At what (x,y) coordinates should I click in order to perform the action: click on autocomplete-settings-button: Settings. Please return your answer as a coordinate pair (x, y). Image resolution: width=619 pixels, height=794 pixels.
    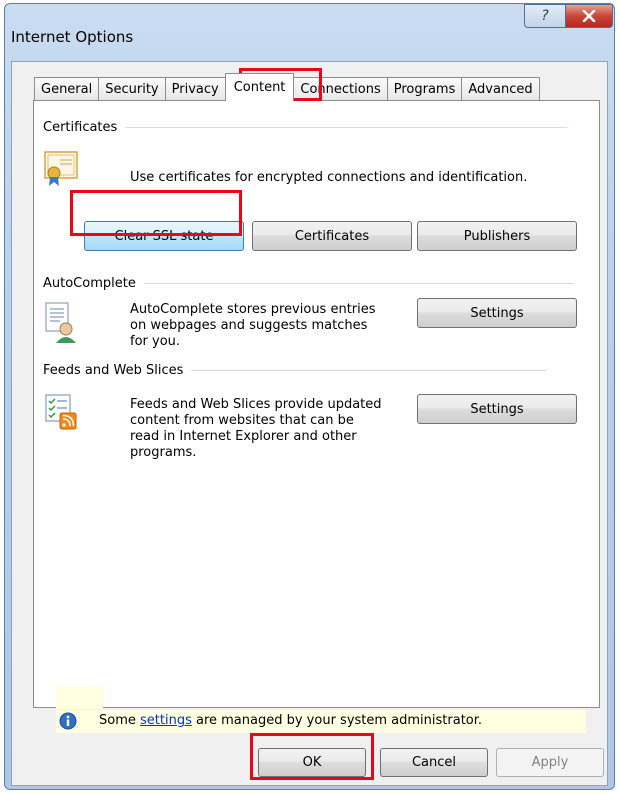
    Looking at the image, I should click on (497, 313).